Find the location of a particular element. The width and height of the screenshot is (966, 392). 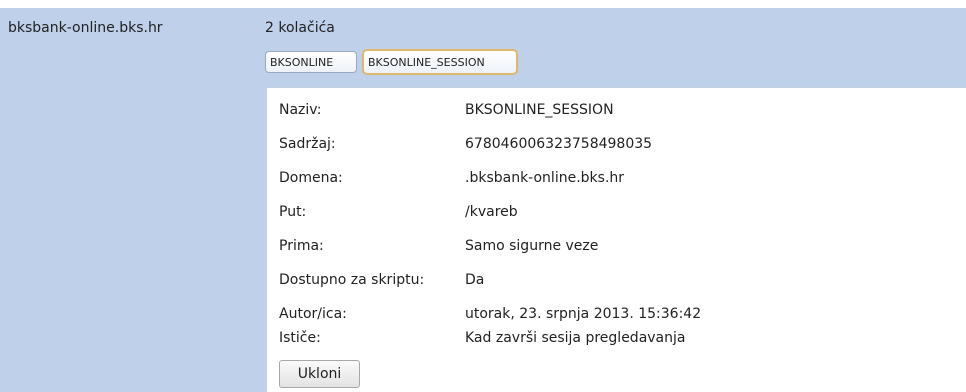

remove-cookie-button: Ukloni is located at coordinates (319, 374).